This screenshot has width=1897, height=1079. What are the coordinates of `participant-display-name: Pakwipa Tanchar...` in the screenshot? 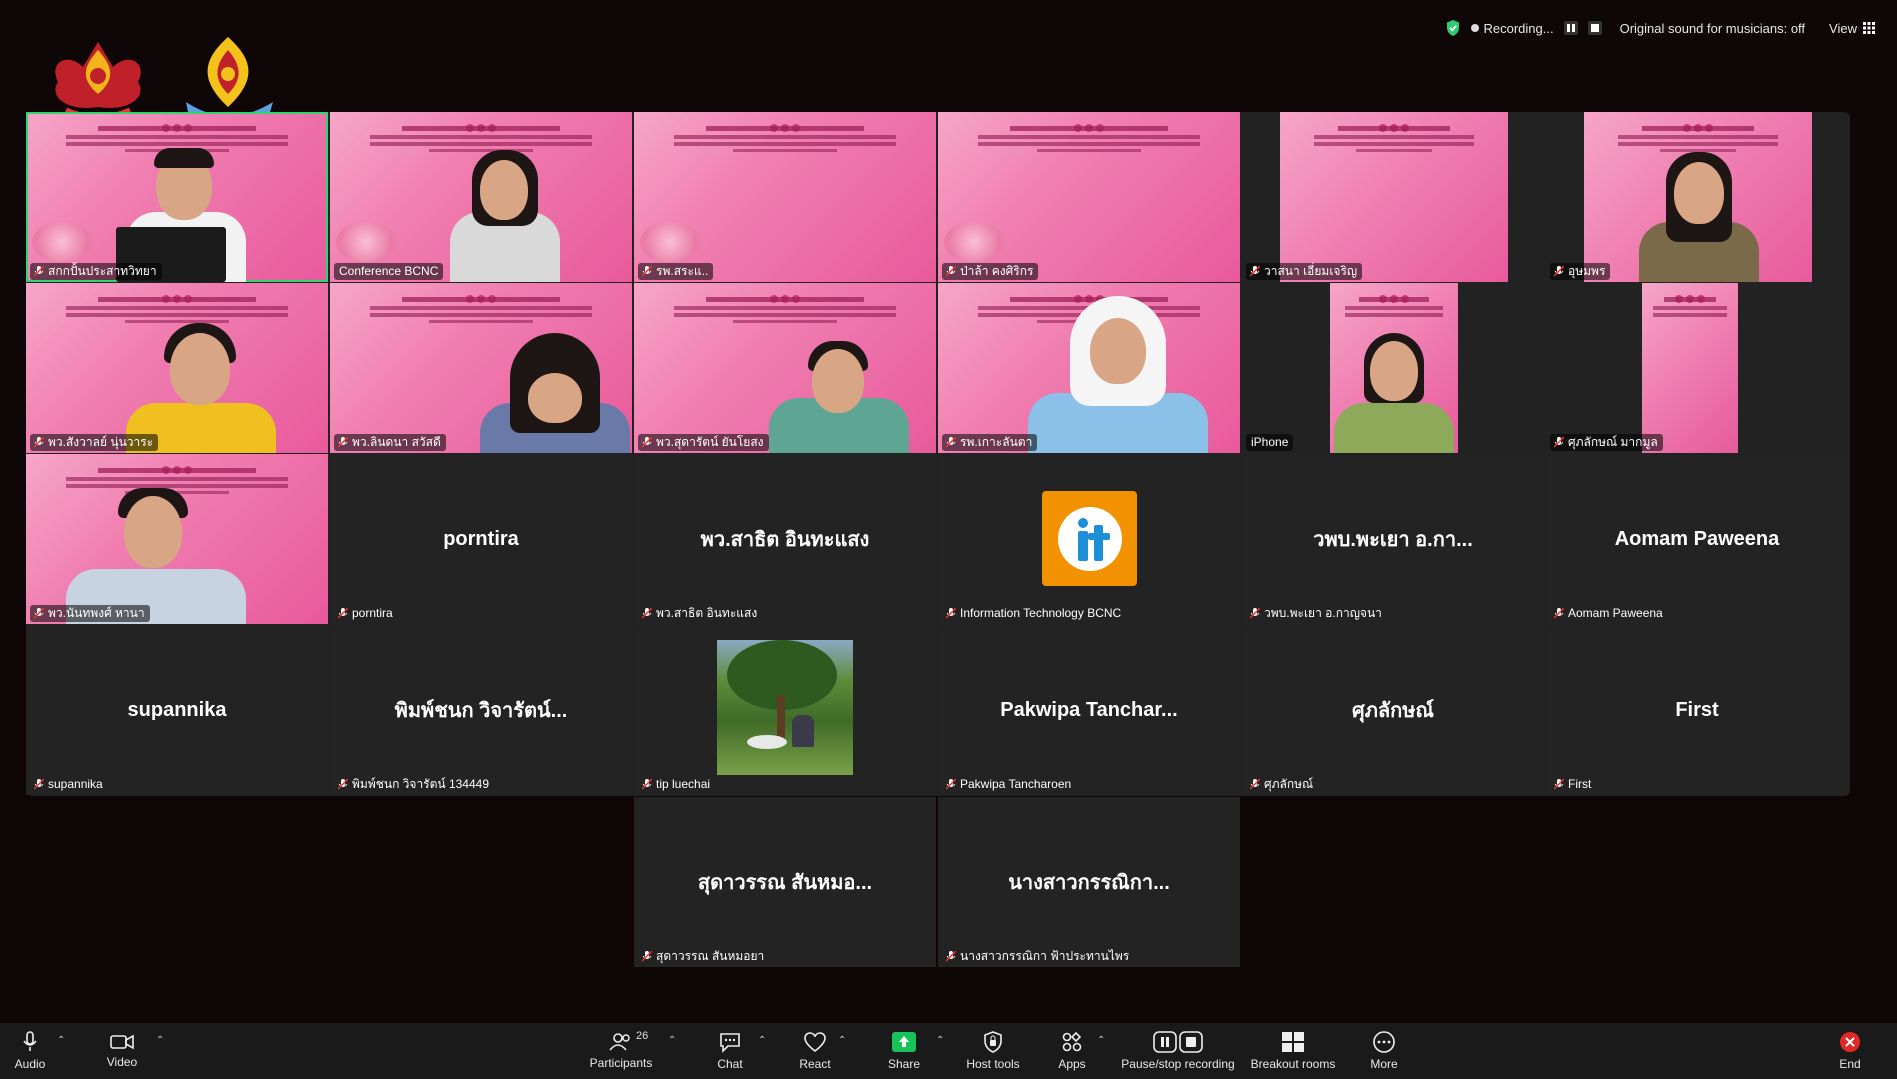 It's located at (1089, 709).